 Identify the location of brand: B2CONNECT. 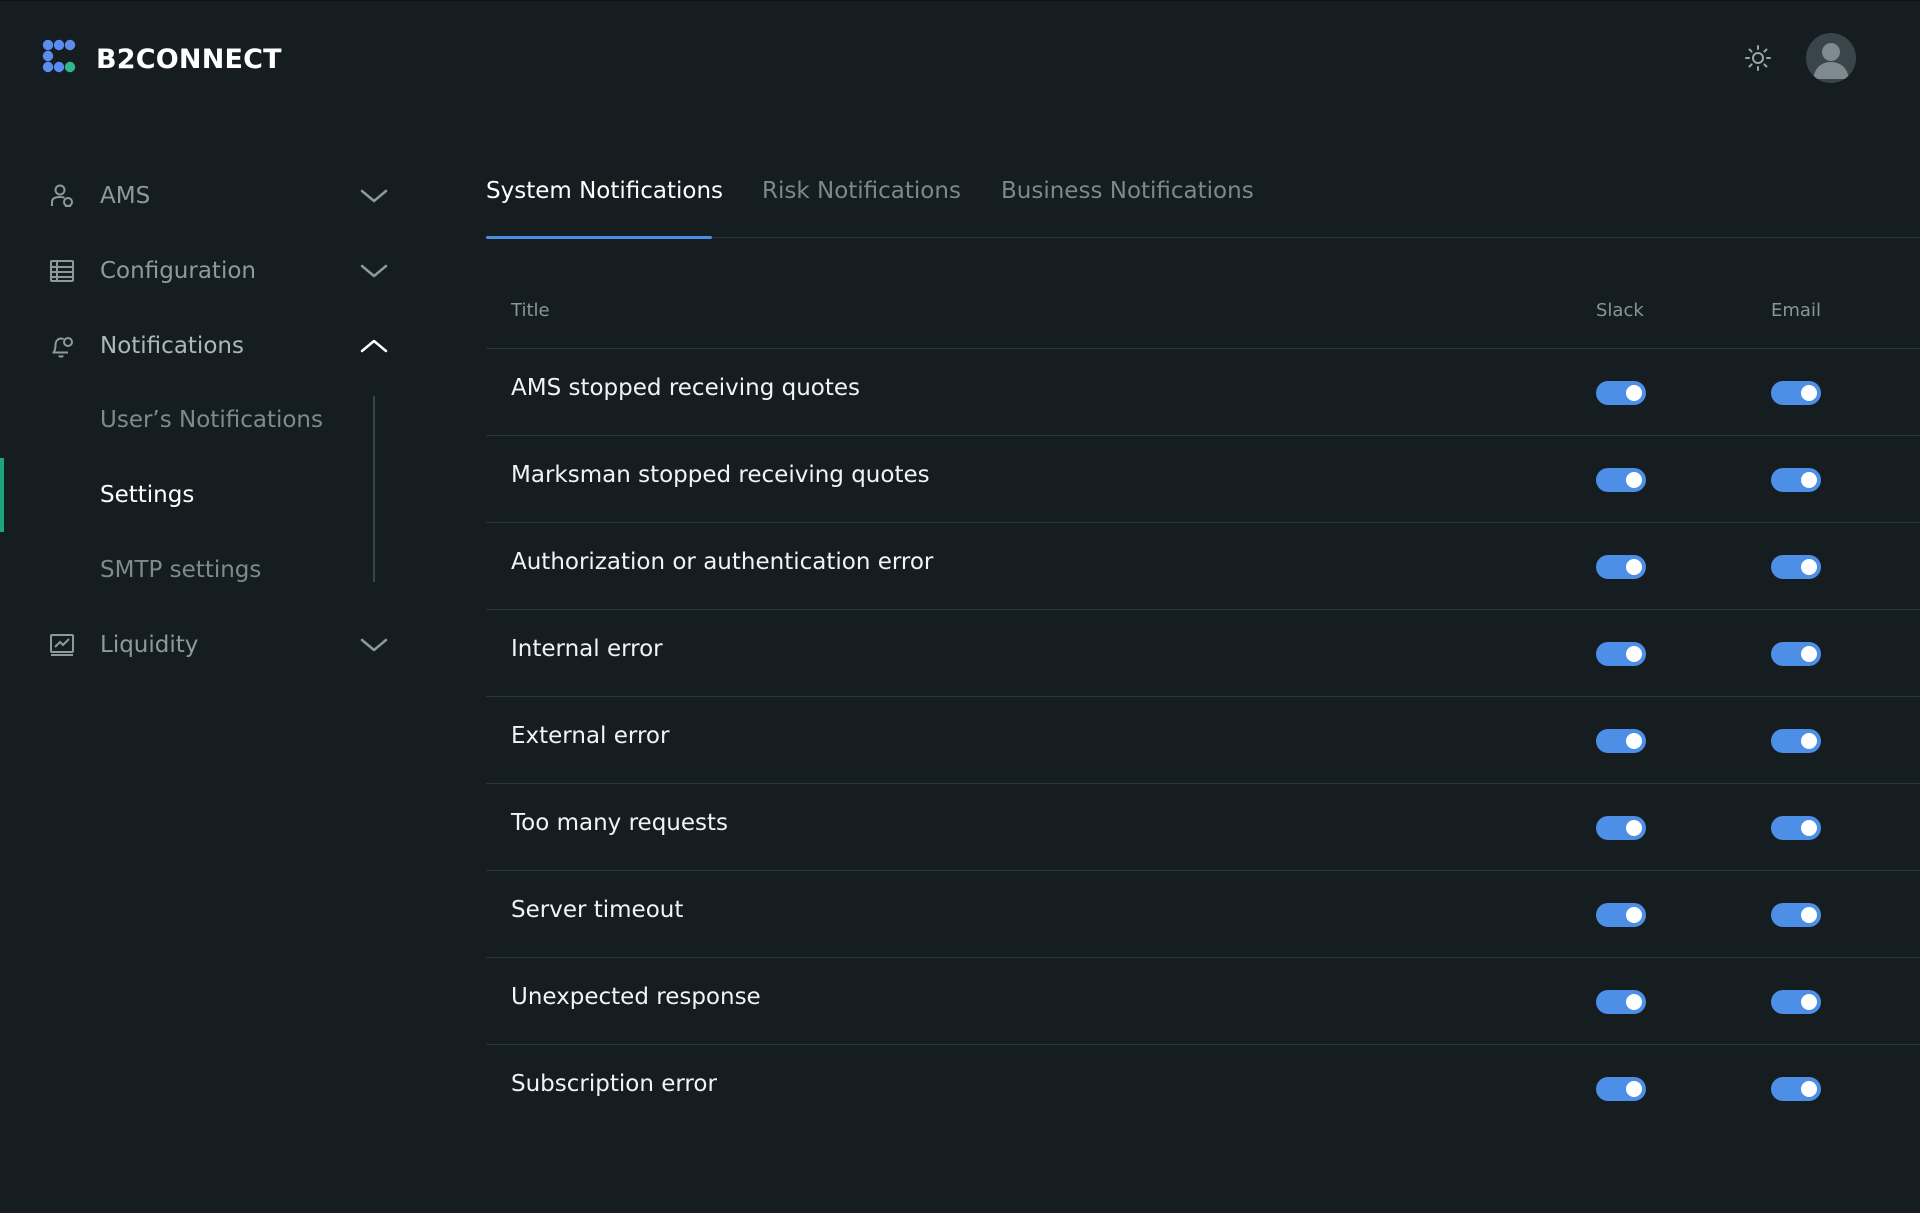
(162, 59).